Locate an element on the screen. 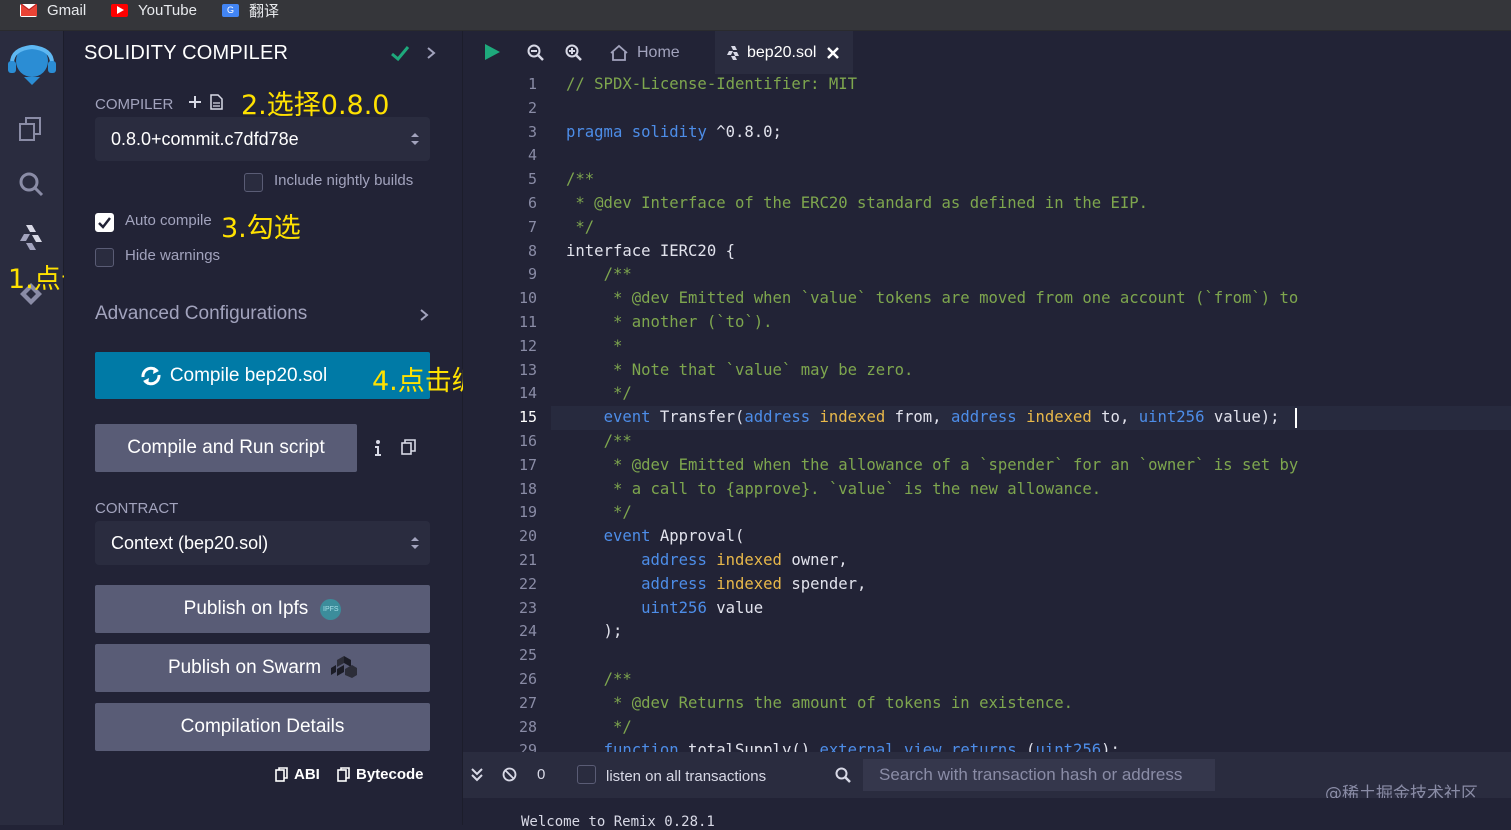 The image size is (1511, 830). code-line: // SPDX-License-Identifier: MIT is located at coordinates (712, 84).